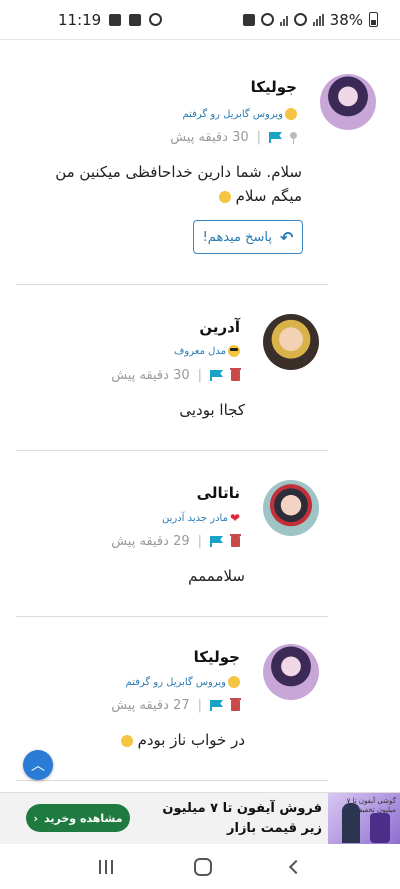 This screenshot has height=889, width=400. I want to click on status-bar-right: 38%, so click(310, 19).